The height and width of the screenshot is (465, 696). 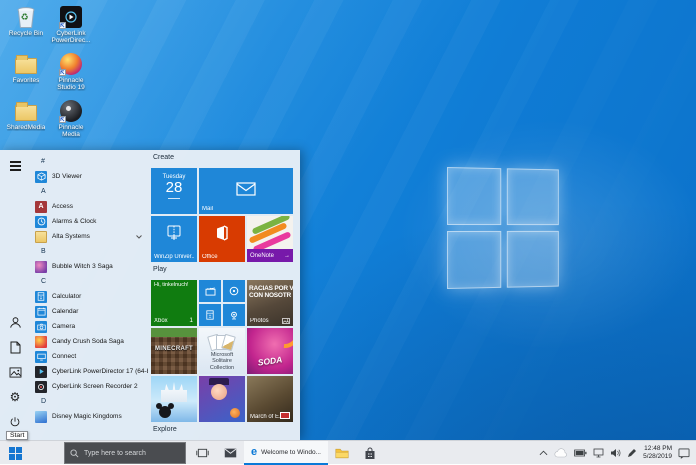 I want to click on taskbar-search-input: Type here to search, so click(x=125, y=453).